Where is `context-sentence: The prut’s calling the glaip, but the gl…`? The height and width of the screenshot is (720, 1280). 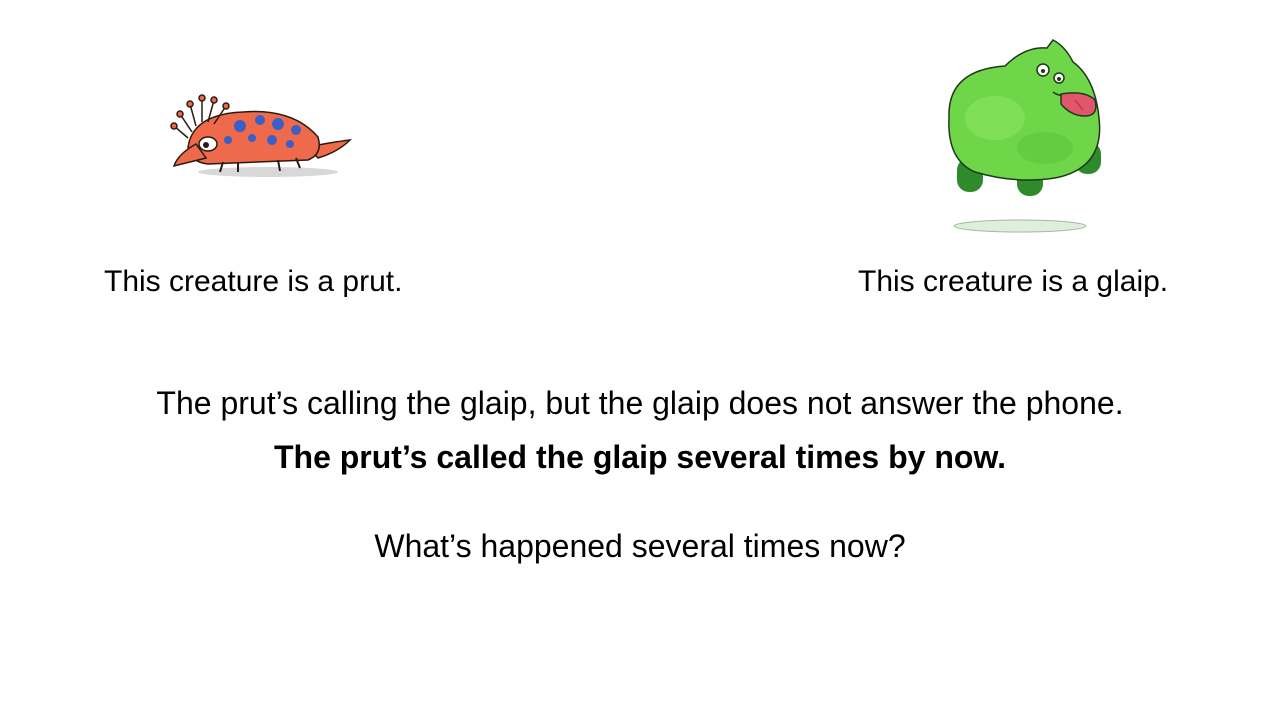 context-sentence: The prut’s calling the glaip, but the gl… is located at coordinates (640, 403).